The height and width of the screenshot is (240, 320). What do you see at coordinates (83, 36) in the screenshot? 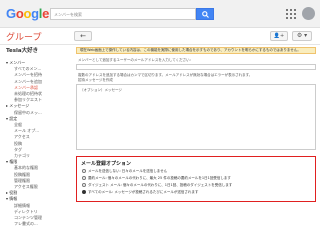
I see `back-button: ←` at bounding box center [83, 36].